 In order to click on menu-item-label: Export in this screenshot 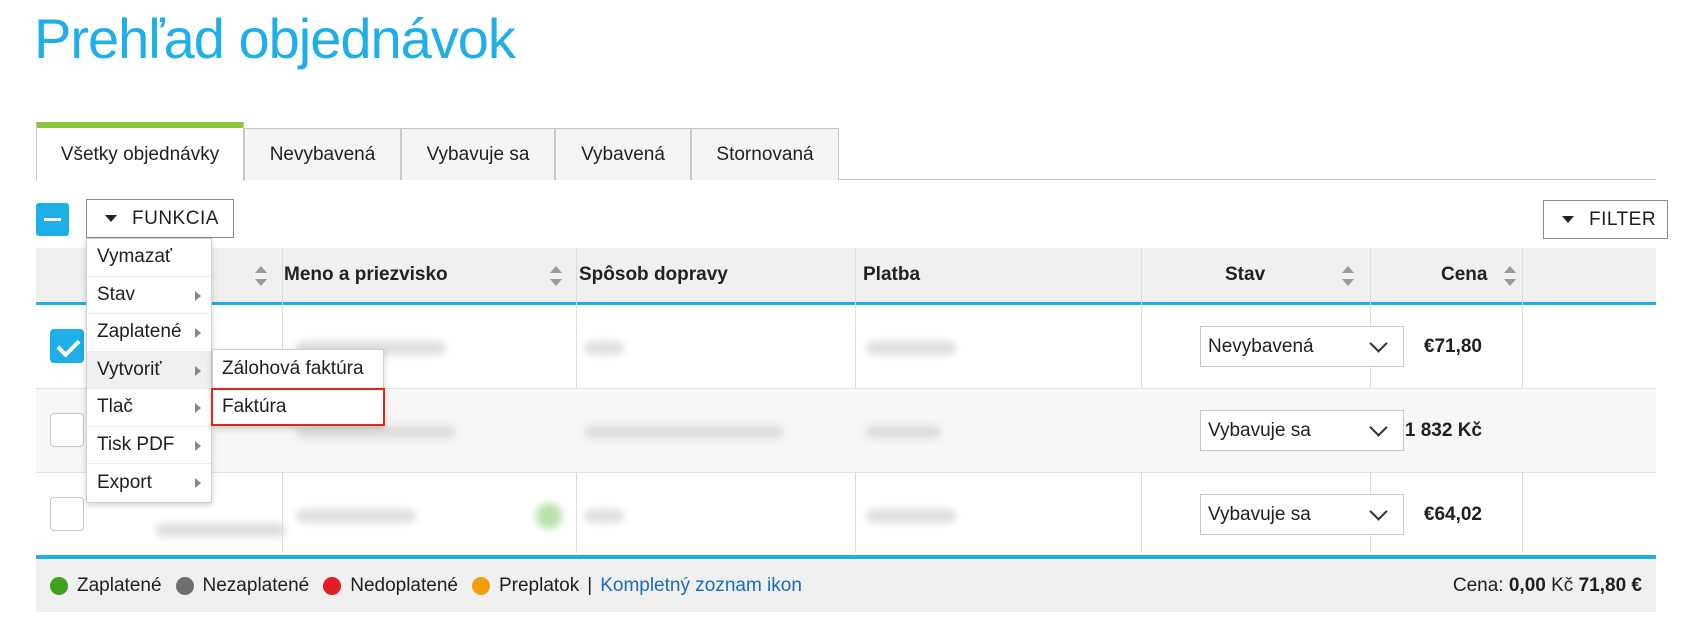, I will do `click(124, 482)`.